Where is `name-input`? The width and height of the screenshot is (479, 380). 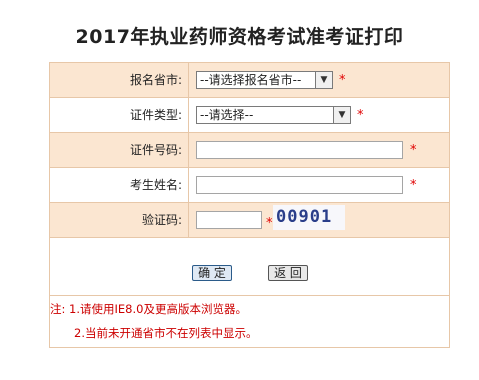
name-input is located at coordinates (299, 185).